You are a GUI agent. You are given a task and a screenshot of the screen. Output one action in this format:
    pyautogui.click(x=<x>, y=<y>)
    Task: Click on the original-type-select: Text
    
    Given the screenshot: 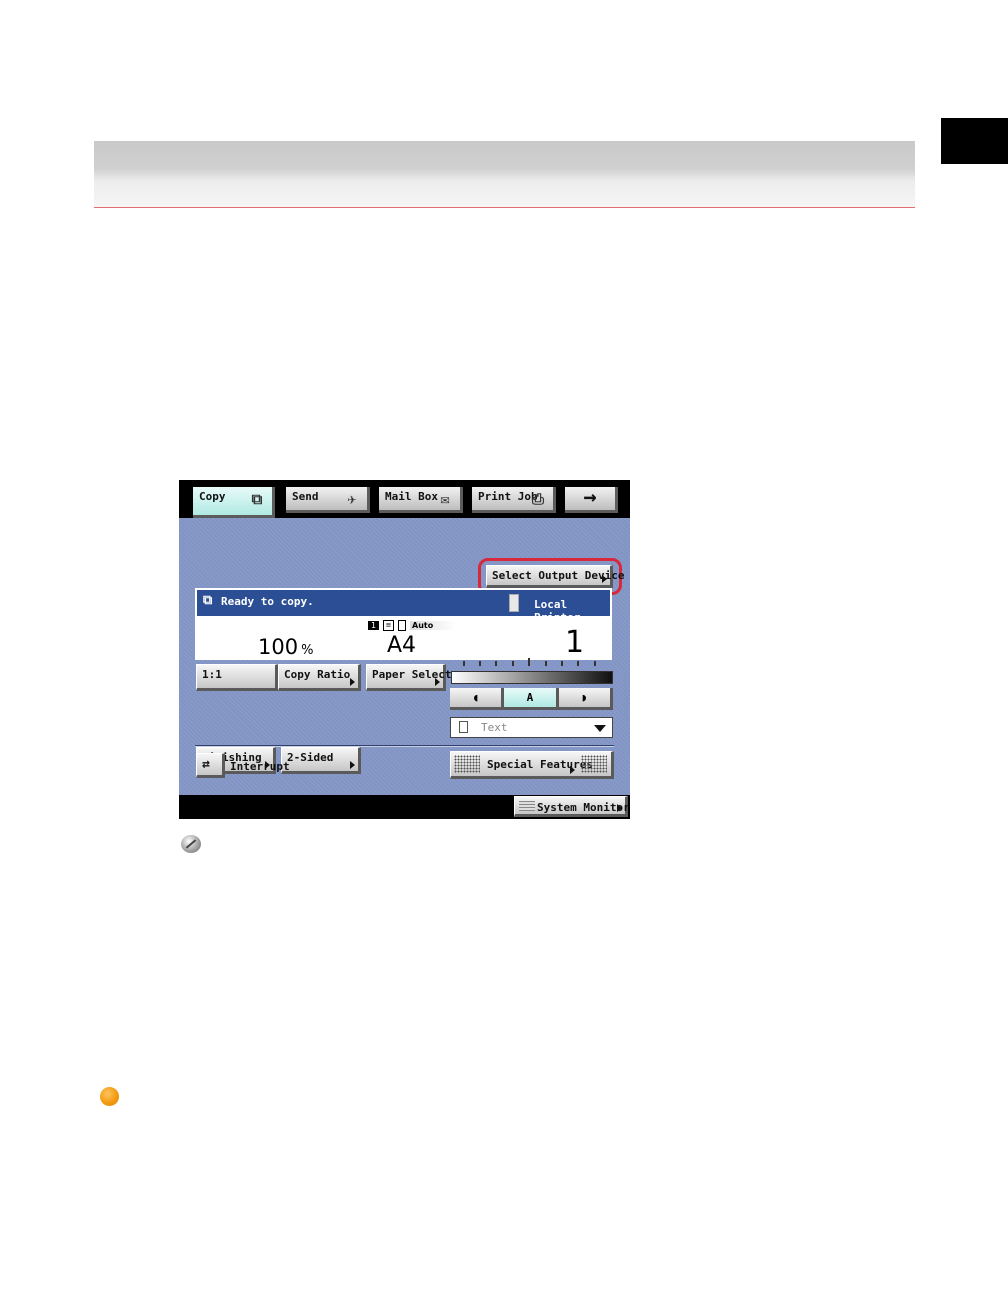 What is the action you would take?
    pyautogui.click(x=531, y=727)
    